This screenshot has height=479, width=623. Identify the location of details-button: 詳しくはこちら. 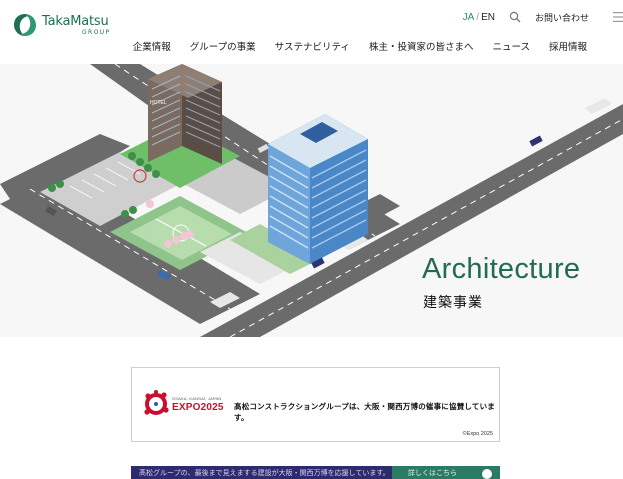
(446, 472).